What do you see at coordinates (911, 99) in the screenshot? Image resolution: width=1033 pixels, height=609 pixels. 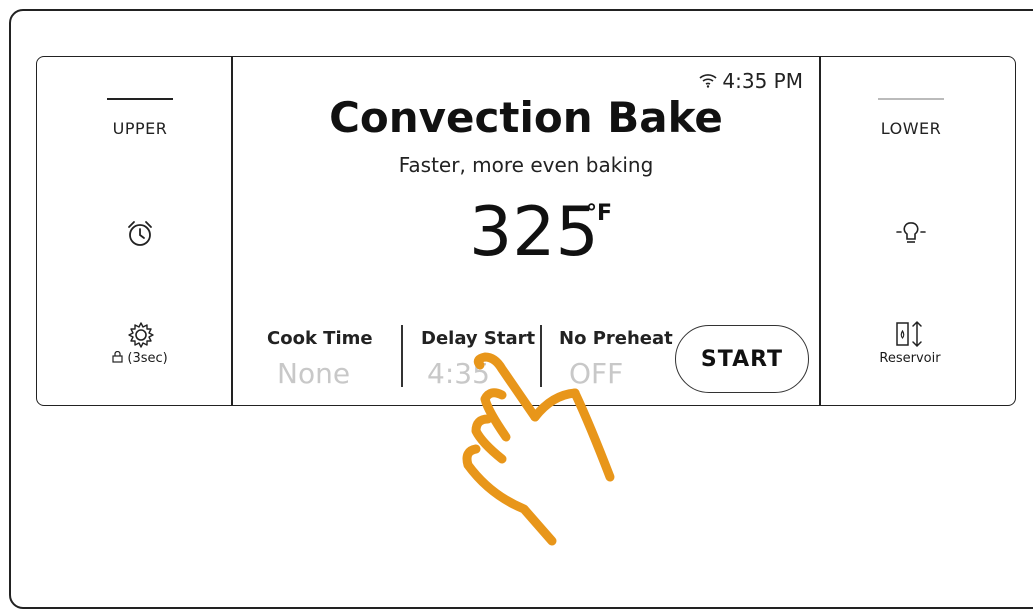 I see `lower-indicator-line` at bounding box center [911, 99].